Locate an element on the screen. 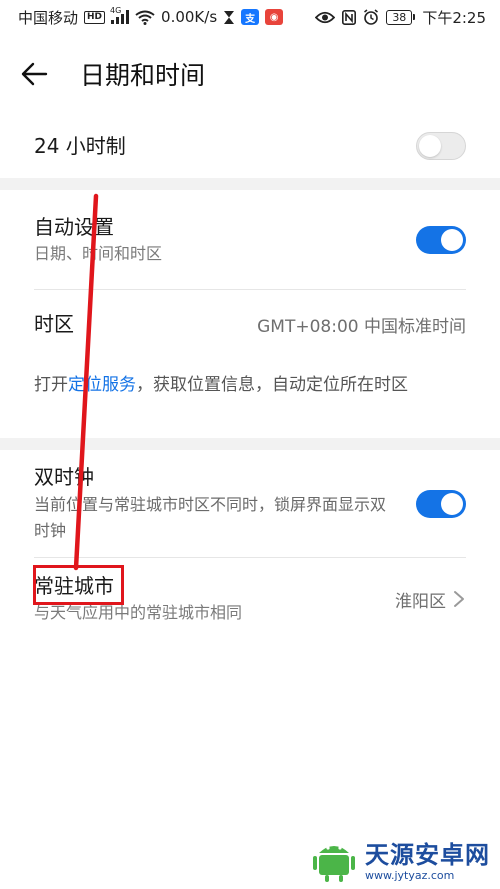 The width and height of the screenshot is (500, 889). home-city-value: 淮阳区 is located at coordinates (420, 601).